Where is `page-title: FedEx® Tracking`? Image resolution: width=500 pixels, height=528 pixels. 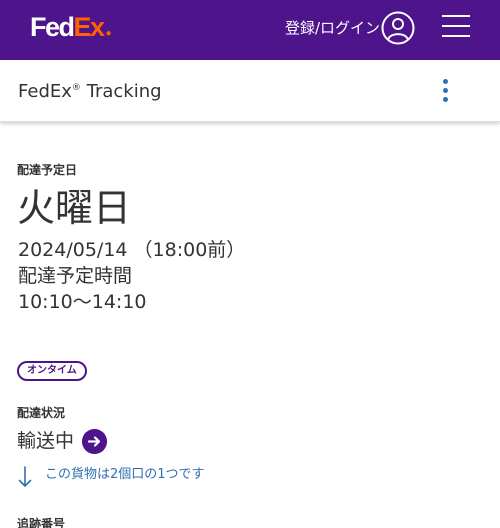
page-title: FedEx® Tracking is located at coordinates (90, 93).